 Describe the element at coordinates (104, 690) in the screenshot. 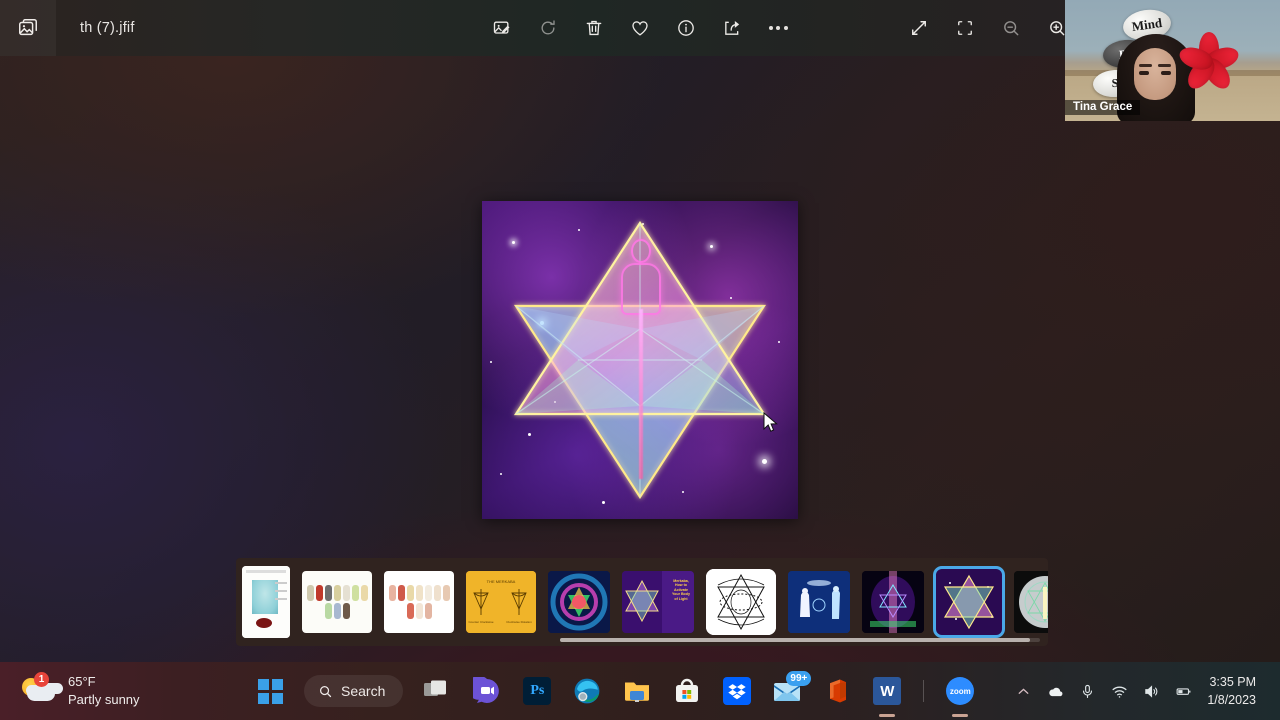

I see `weather-text: 65°F Partly sunny` at that location.